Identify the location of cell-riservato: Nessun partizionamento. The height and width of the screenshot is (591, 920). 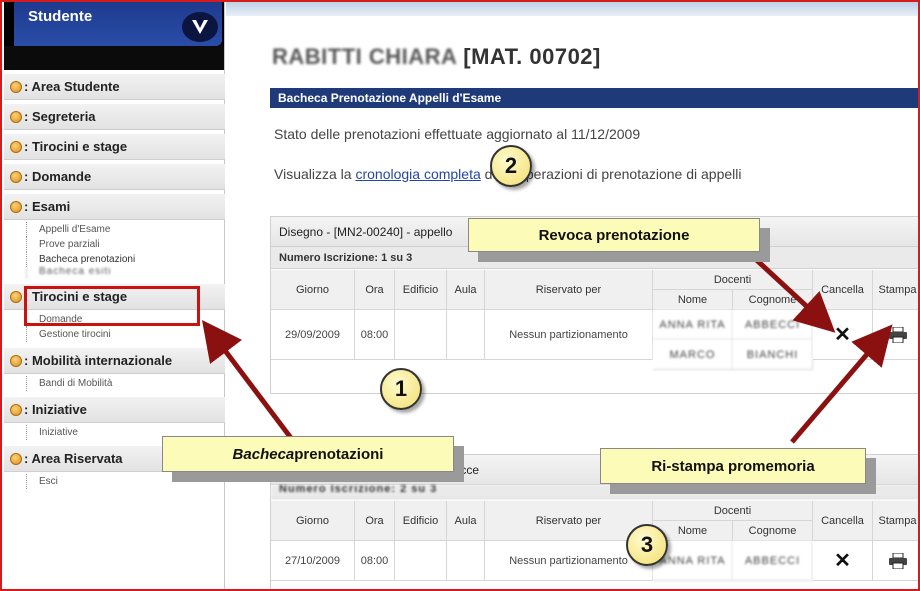
(569, 335).